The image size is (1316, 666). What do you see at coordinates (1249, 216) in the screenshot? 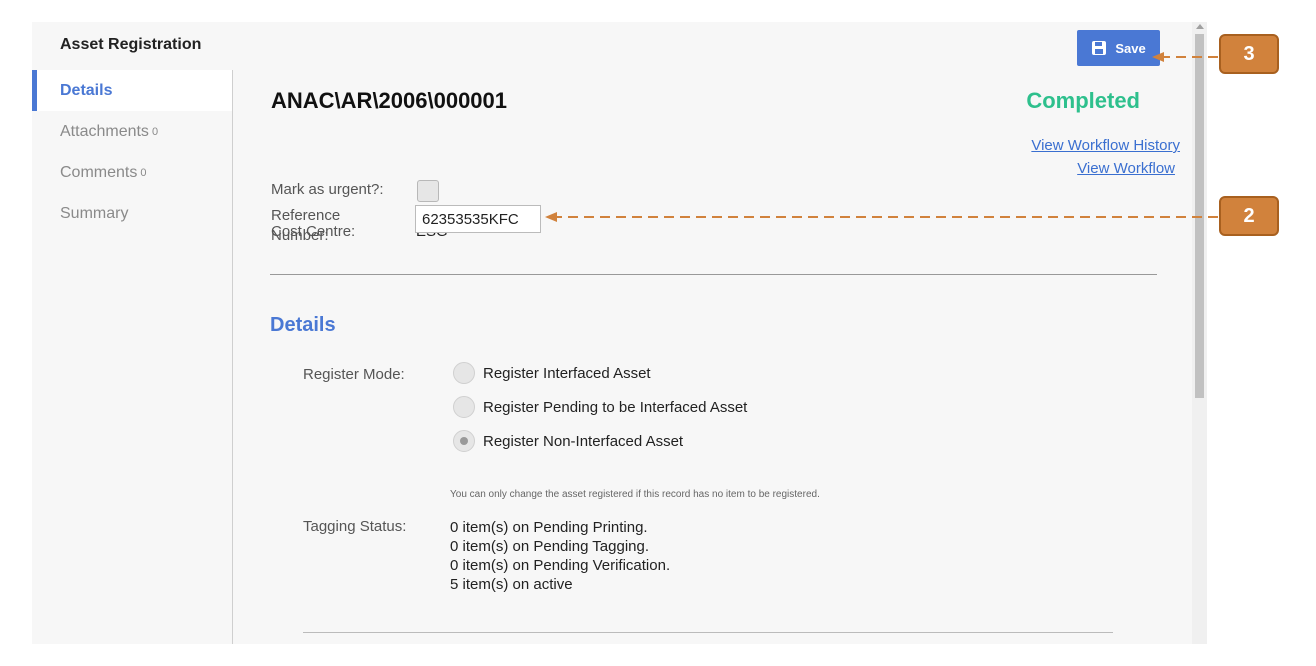
I see `callout-badge-2: 2` at bounding box center [1249, 216].